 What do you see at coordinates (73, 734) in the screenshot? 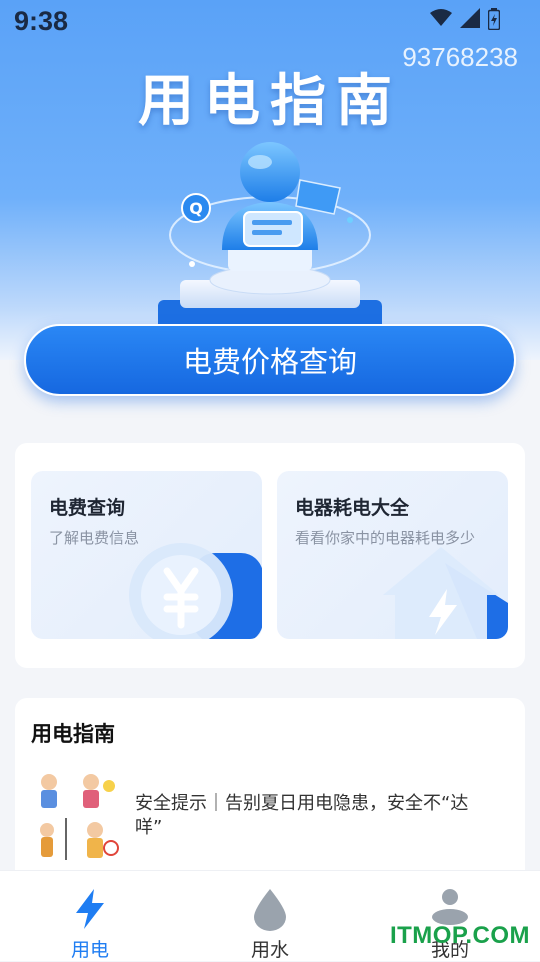
I see `guide-section-title: 用电指南` at bounding box center [73, 734].